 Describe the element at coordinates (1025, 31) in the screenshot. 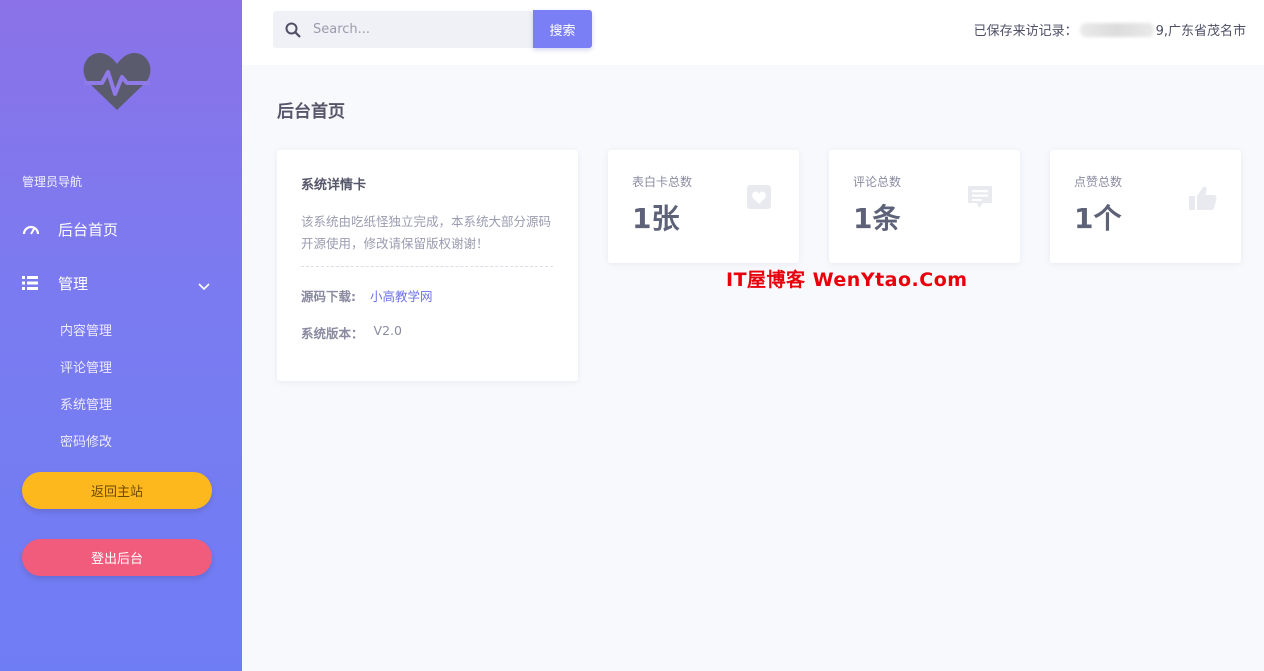

I see `visit-record-prefix: 已保存来访记录：` at that location.